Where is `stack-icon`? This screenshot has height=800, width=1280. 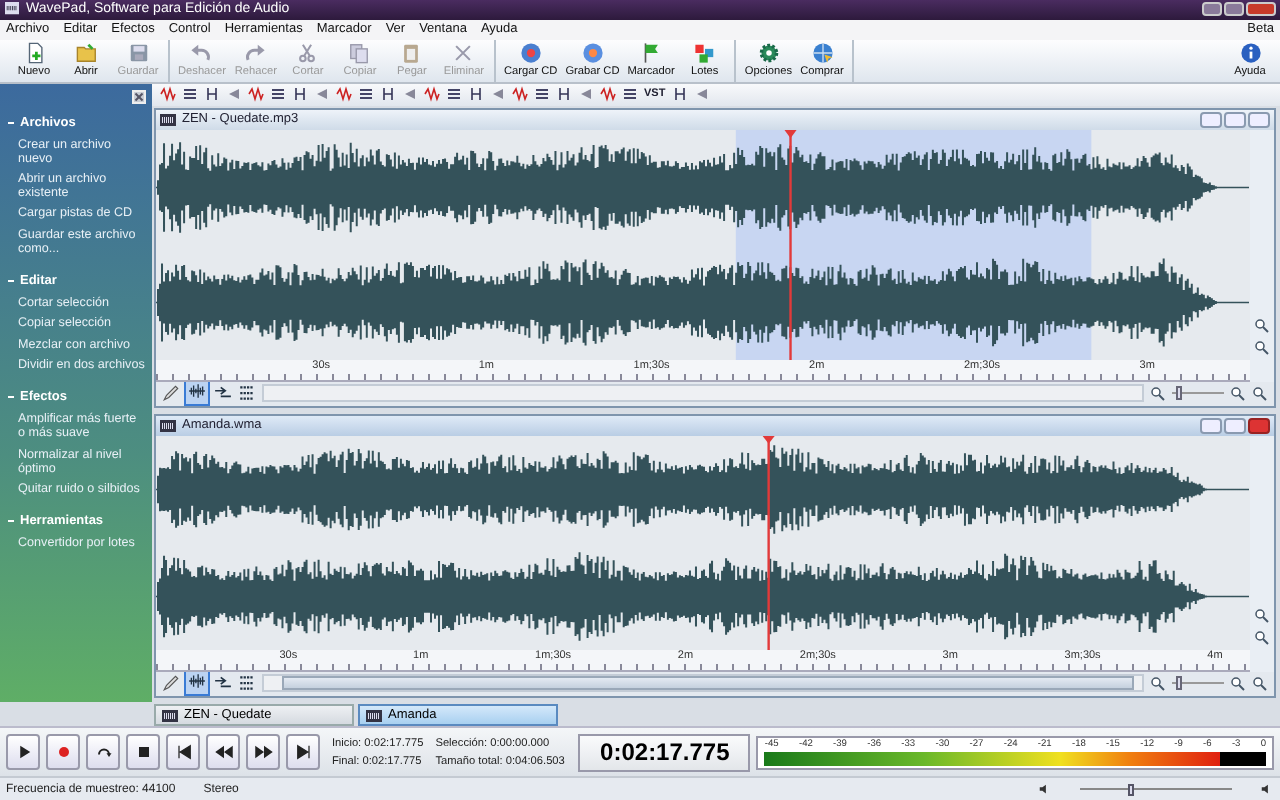 stack-icon is located at coordinates (704, 53).